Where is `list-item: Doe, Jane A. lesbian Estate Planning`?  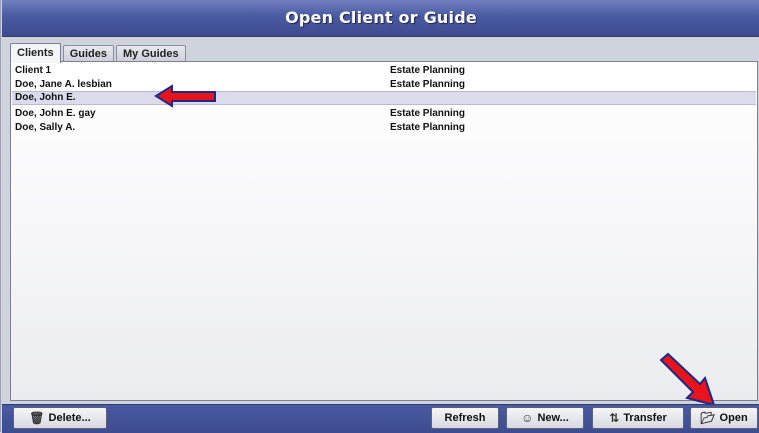 list-item: Doe, Jane A. lesbian Estate Planning is located at coordinates (384, 84).